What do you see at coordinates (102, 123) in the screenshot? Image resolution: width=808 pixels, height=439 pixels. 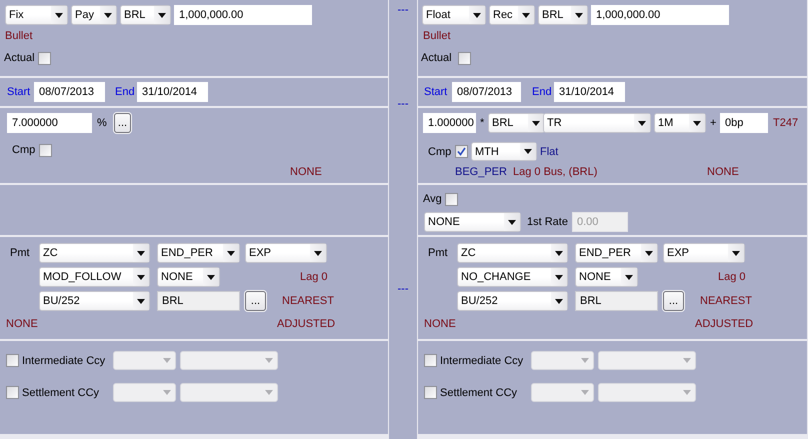 I see `field-label: %` at bounding box center [102, 123].